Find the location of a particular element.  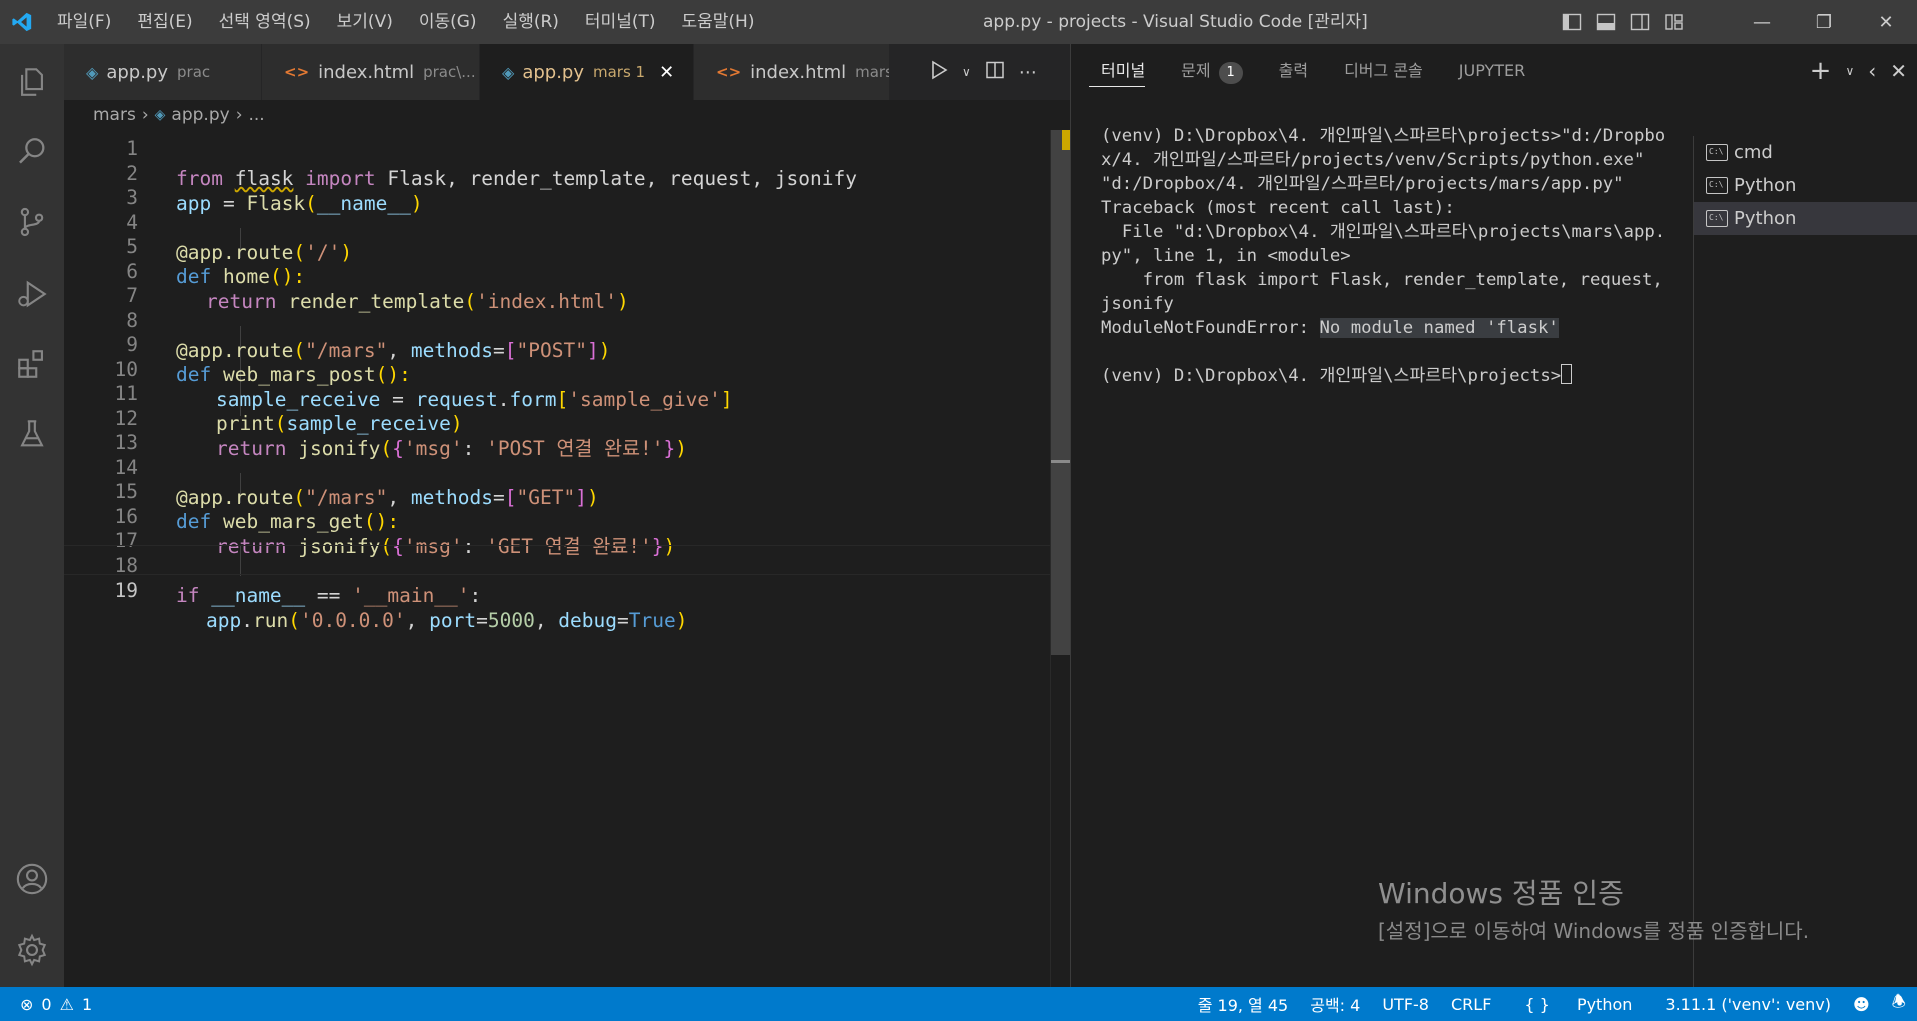

menu-run: 실행(R) is located at coordinates (531, 22).